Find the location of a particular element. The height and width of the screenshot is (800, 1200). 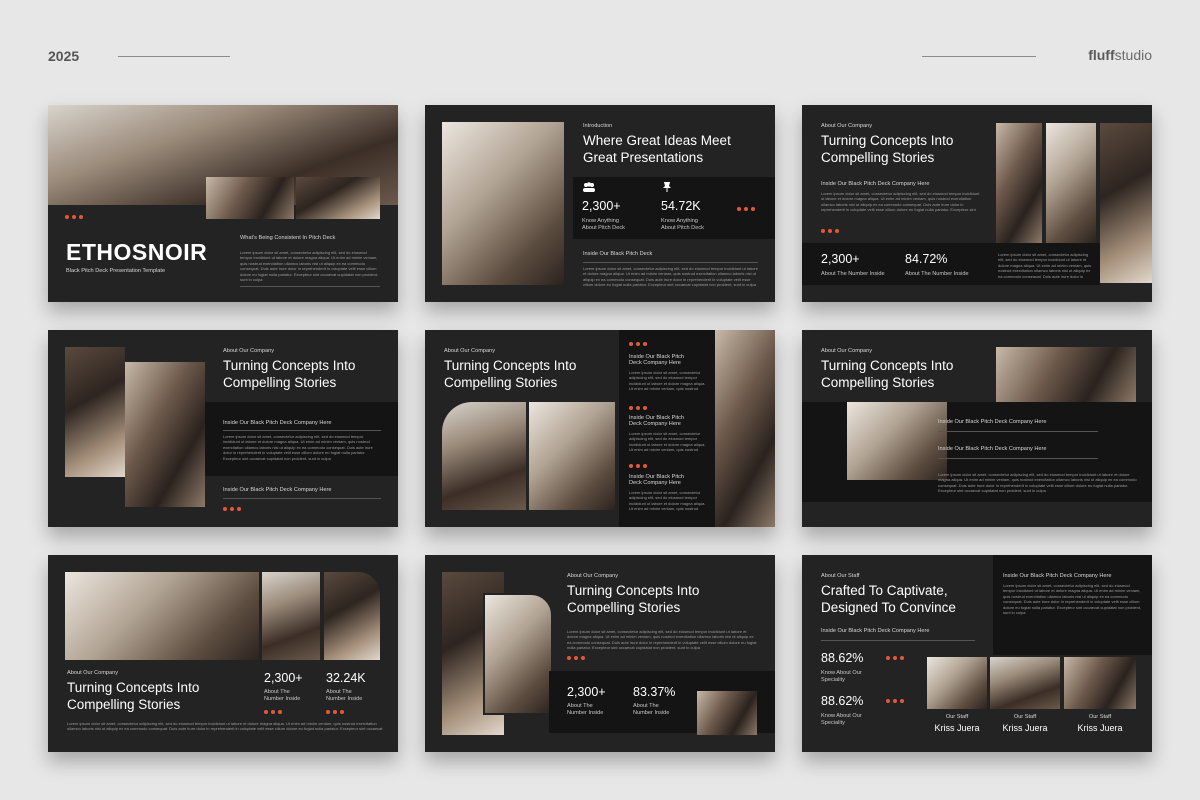

stat-1-label-line1: Know About Our is located at coordinates (841, 673).